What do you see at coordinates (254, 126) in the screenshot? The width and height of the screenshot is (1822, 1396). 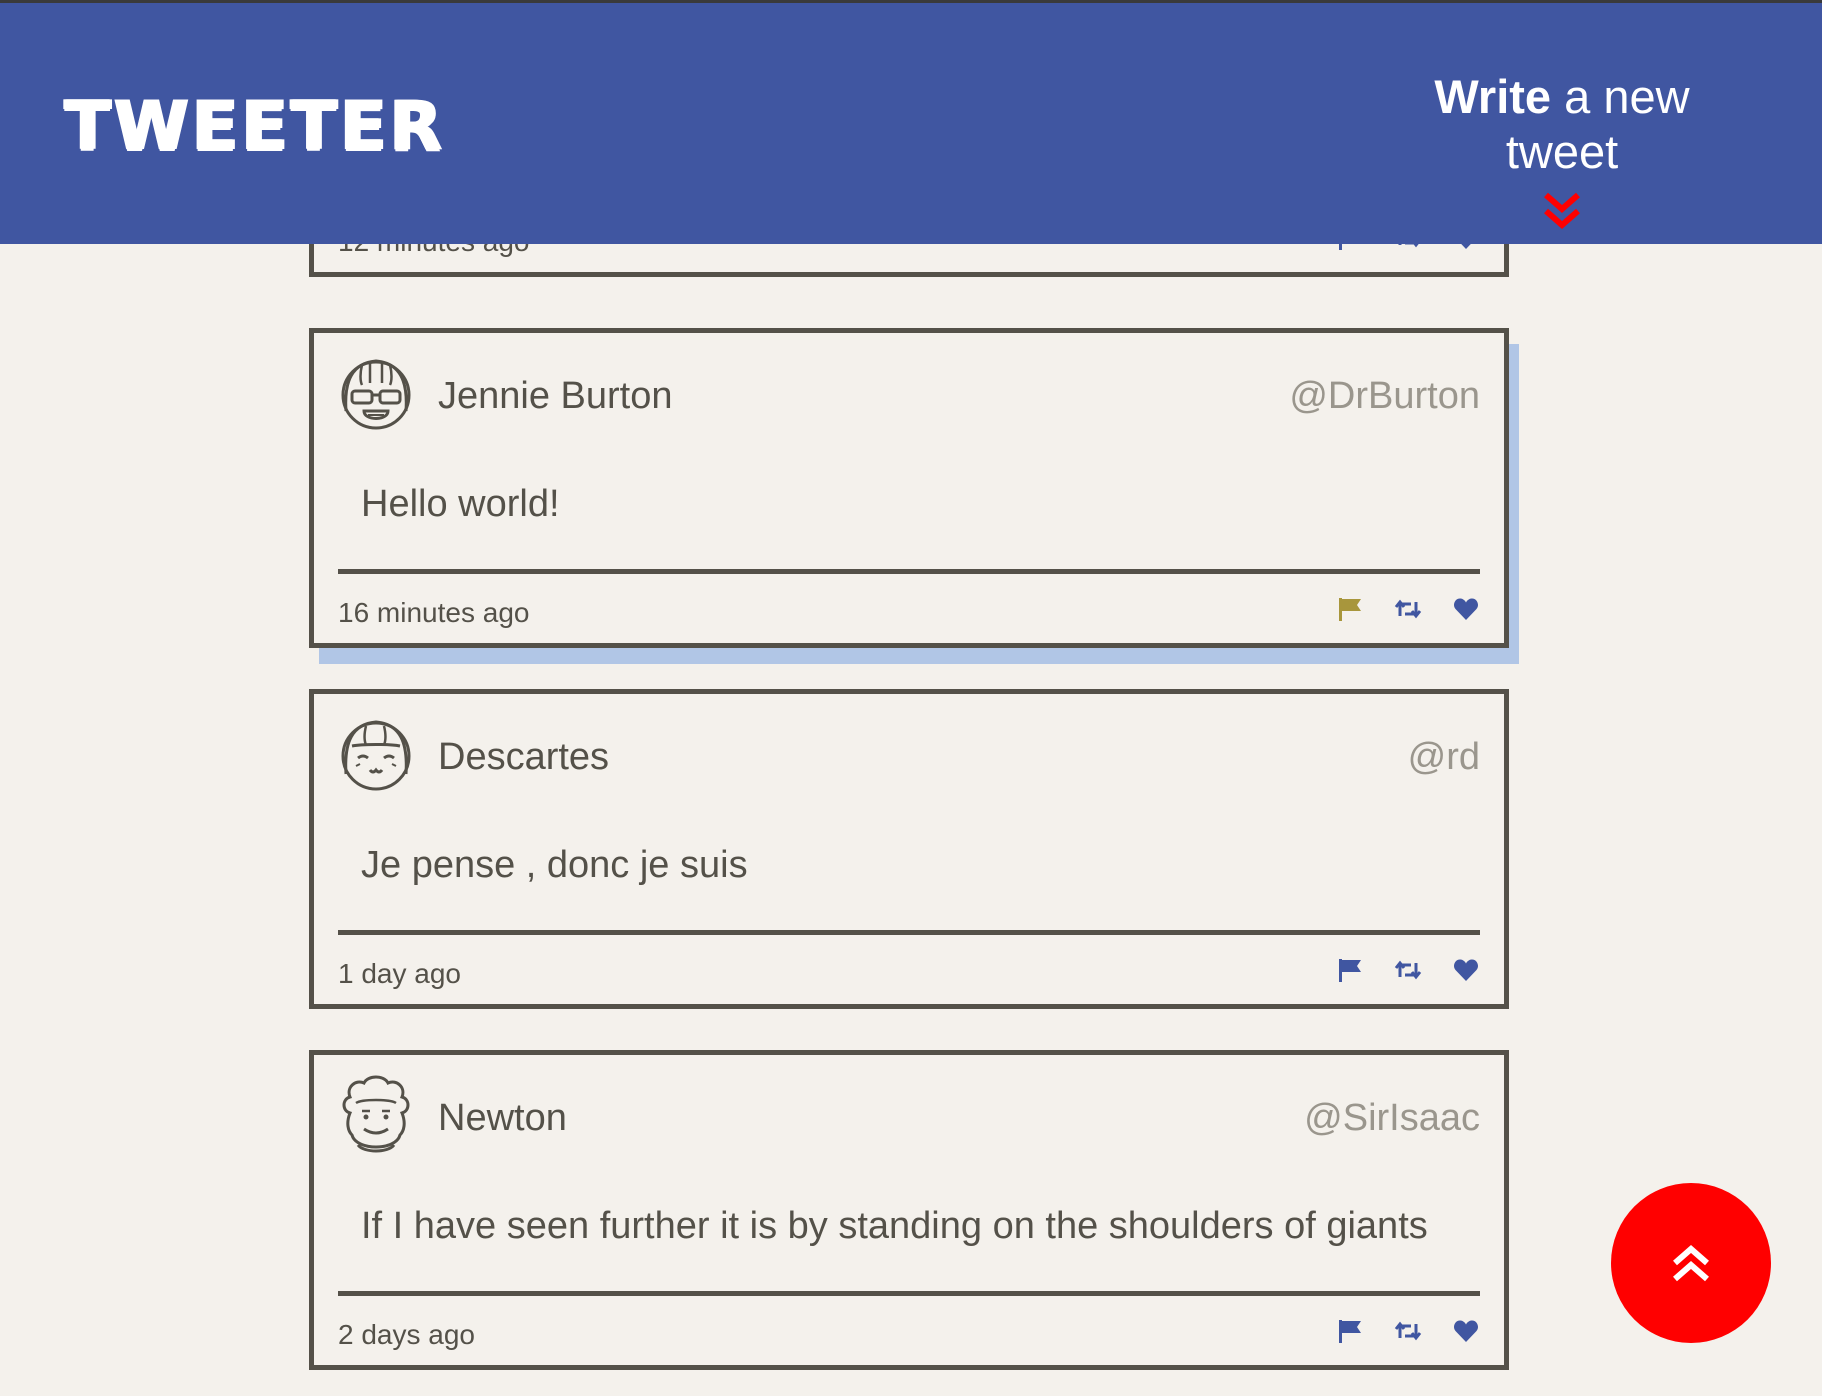 I see `brand-logo: TWEETER` at bounding box center [254, 126].